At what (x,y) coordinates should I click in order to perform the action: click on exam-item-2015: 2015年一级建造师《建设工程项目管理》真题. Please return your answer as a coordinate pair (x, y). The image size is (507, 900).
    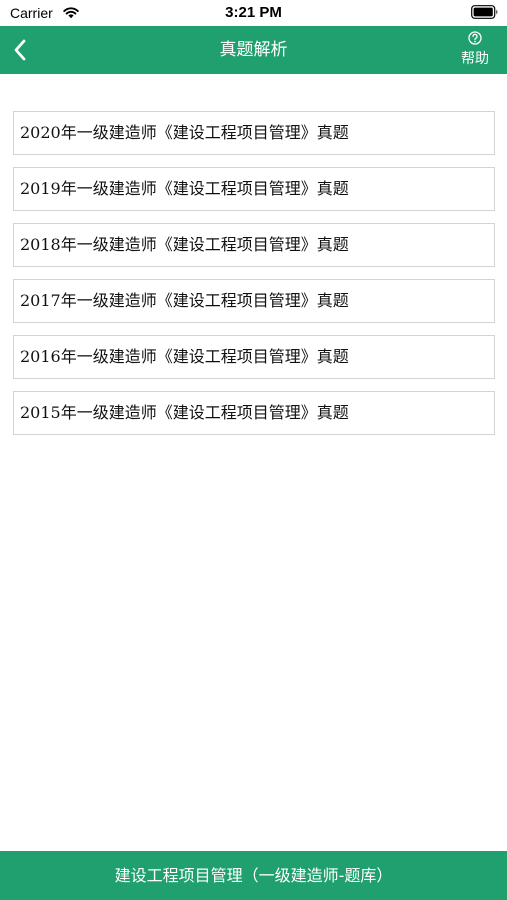
    Looking at the image, I should click on (254, 413).